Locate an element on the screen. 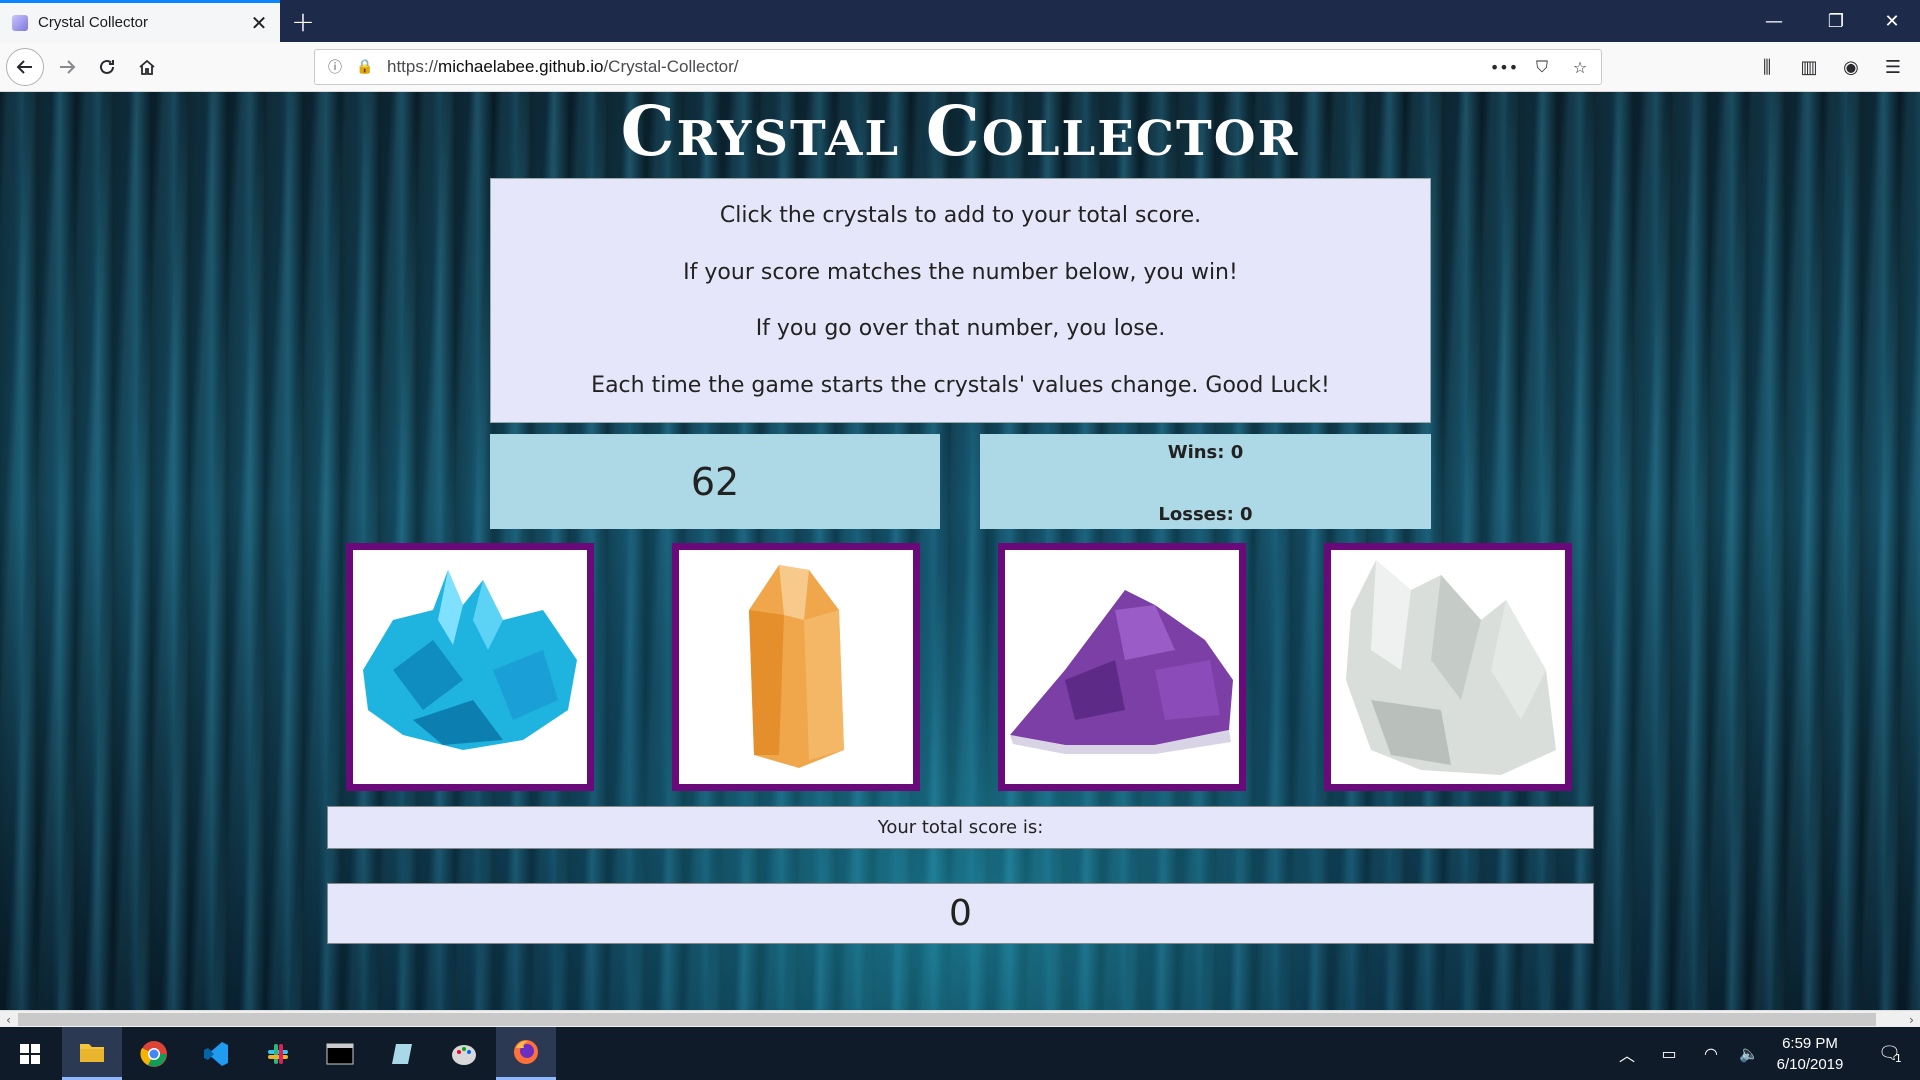  target-number: 62 is located at coordinates (715, 481).